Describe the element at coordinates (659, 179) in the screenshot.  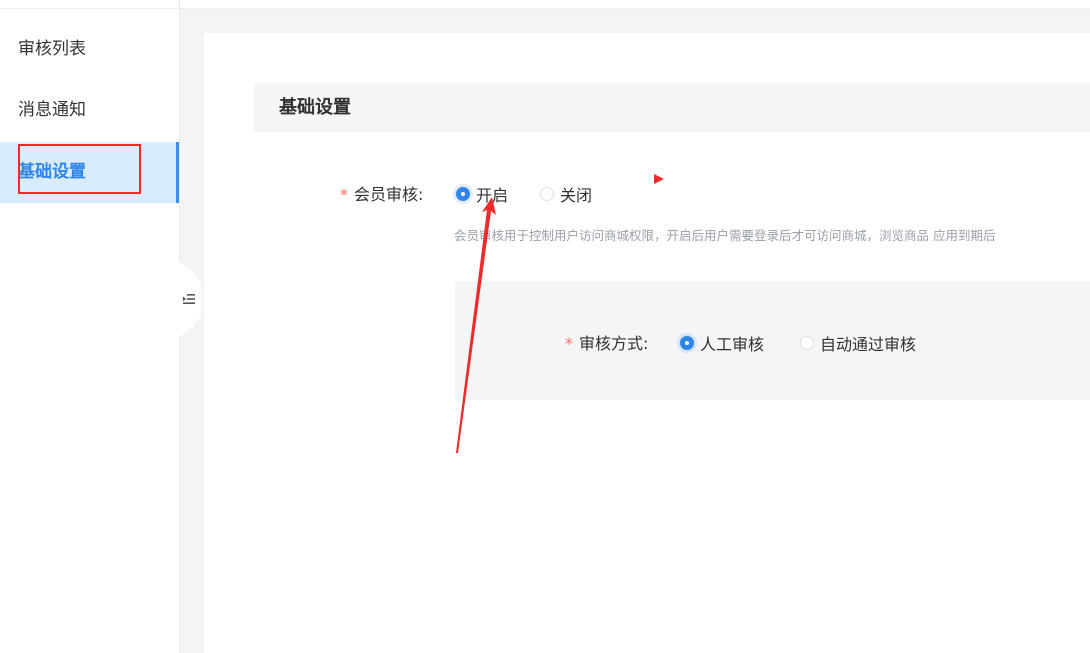
I see `annotation-marker-icon` at that location.